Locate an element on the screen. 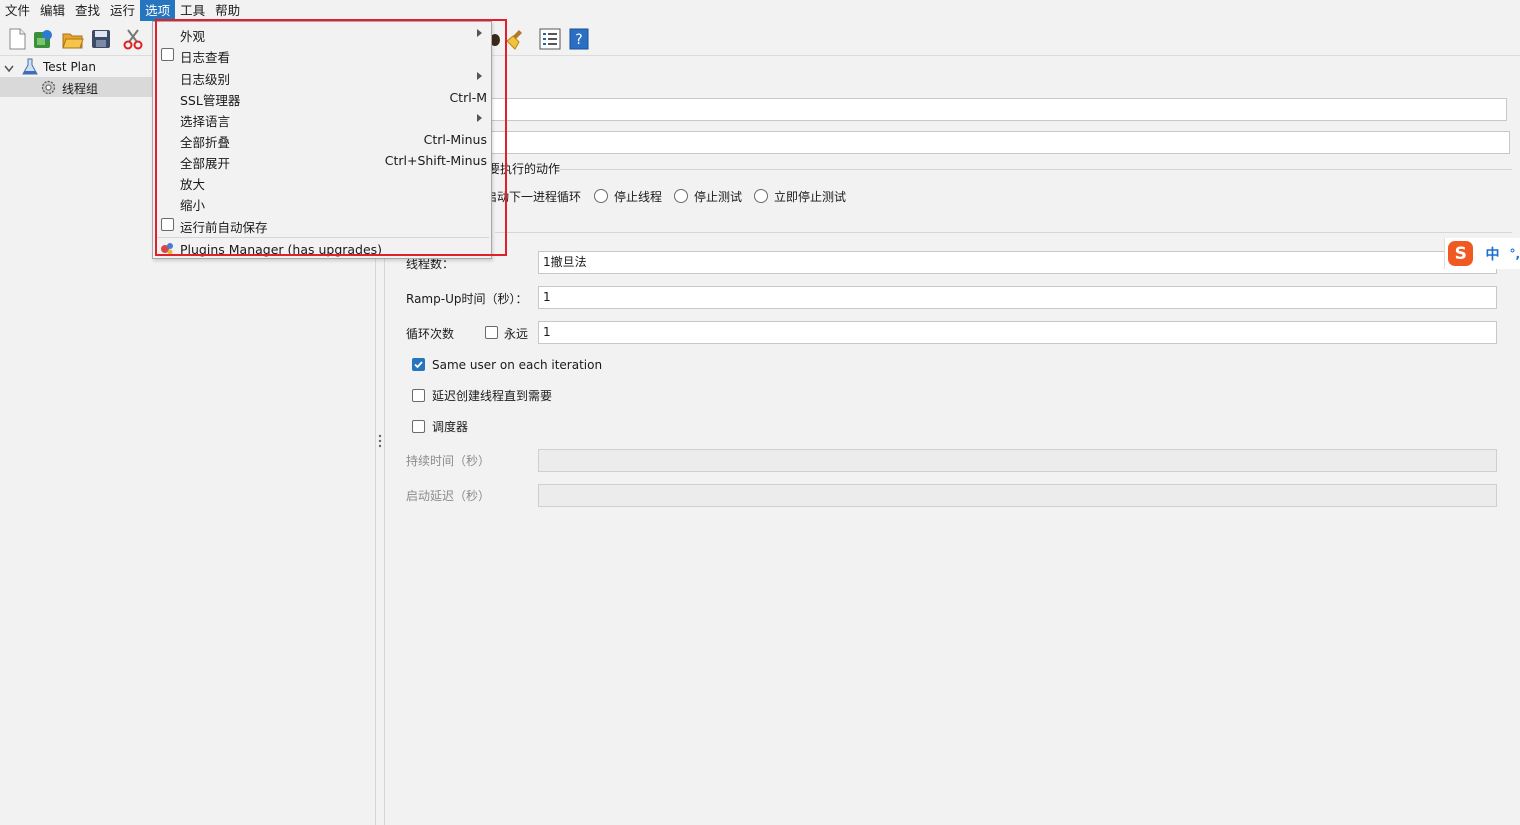 The image size is (1520, 825). function-list-icon is located at coordinates (550, 39).